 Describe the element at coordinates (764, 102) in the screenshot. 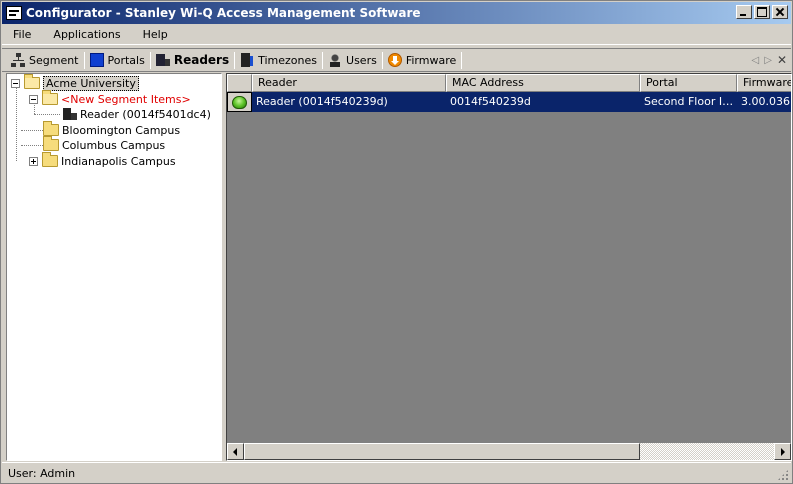

I see `cell-firmware-version: 3.00.036` at that location.